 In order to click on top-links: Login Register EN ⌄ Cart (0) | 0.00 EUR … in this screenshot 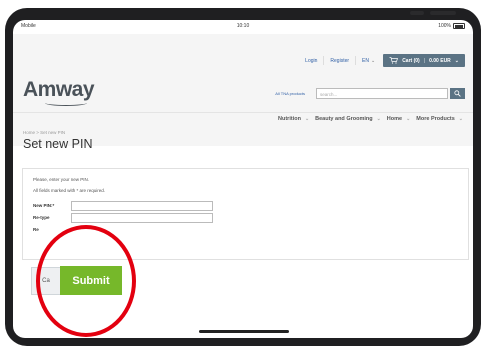, I will do `click(385, 60)`.